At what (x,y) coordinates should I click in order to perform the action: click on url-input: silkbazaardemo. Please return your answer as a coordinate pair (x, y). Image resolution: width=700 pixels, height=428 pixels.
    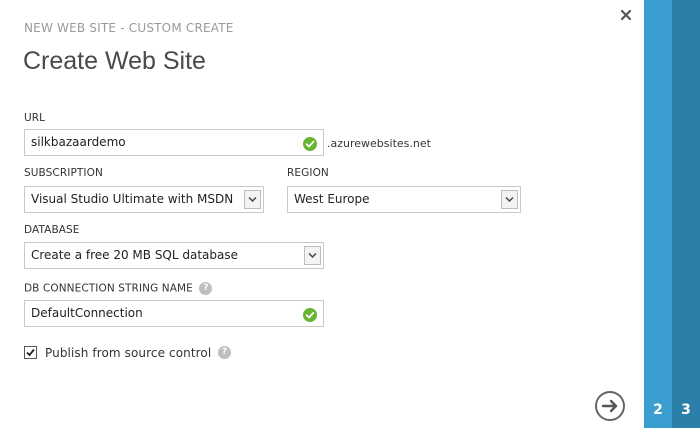
    Looking at the image, I should click on (174, 142).